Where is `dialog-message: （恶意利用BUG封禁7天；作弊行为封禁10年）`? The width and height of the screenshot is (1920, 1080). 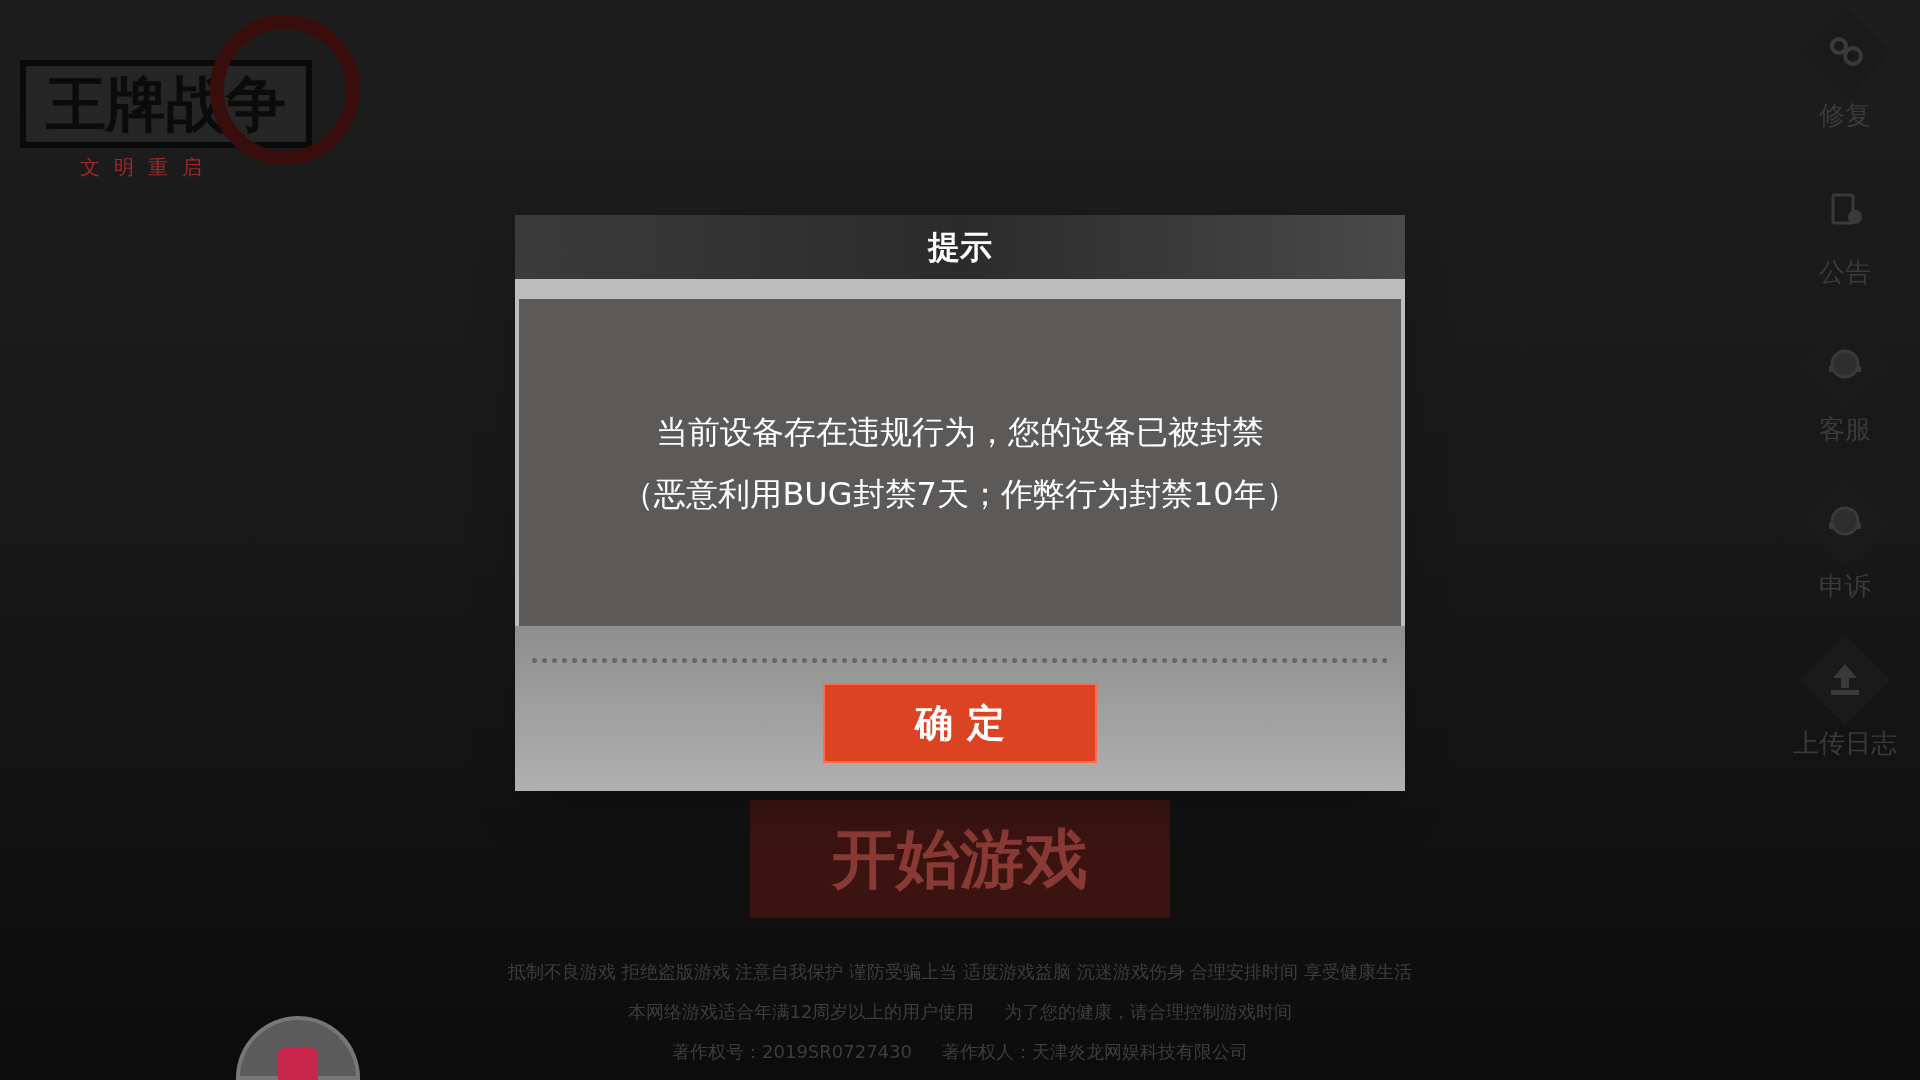 dialog-message: （恶意利用BUG封禁7天；作弊行为封禁10年） is located at coordinates (960, 494).